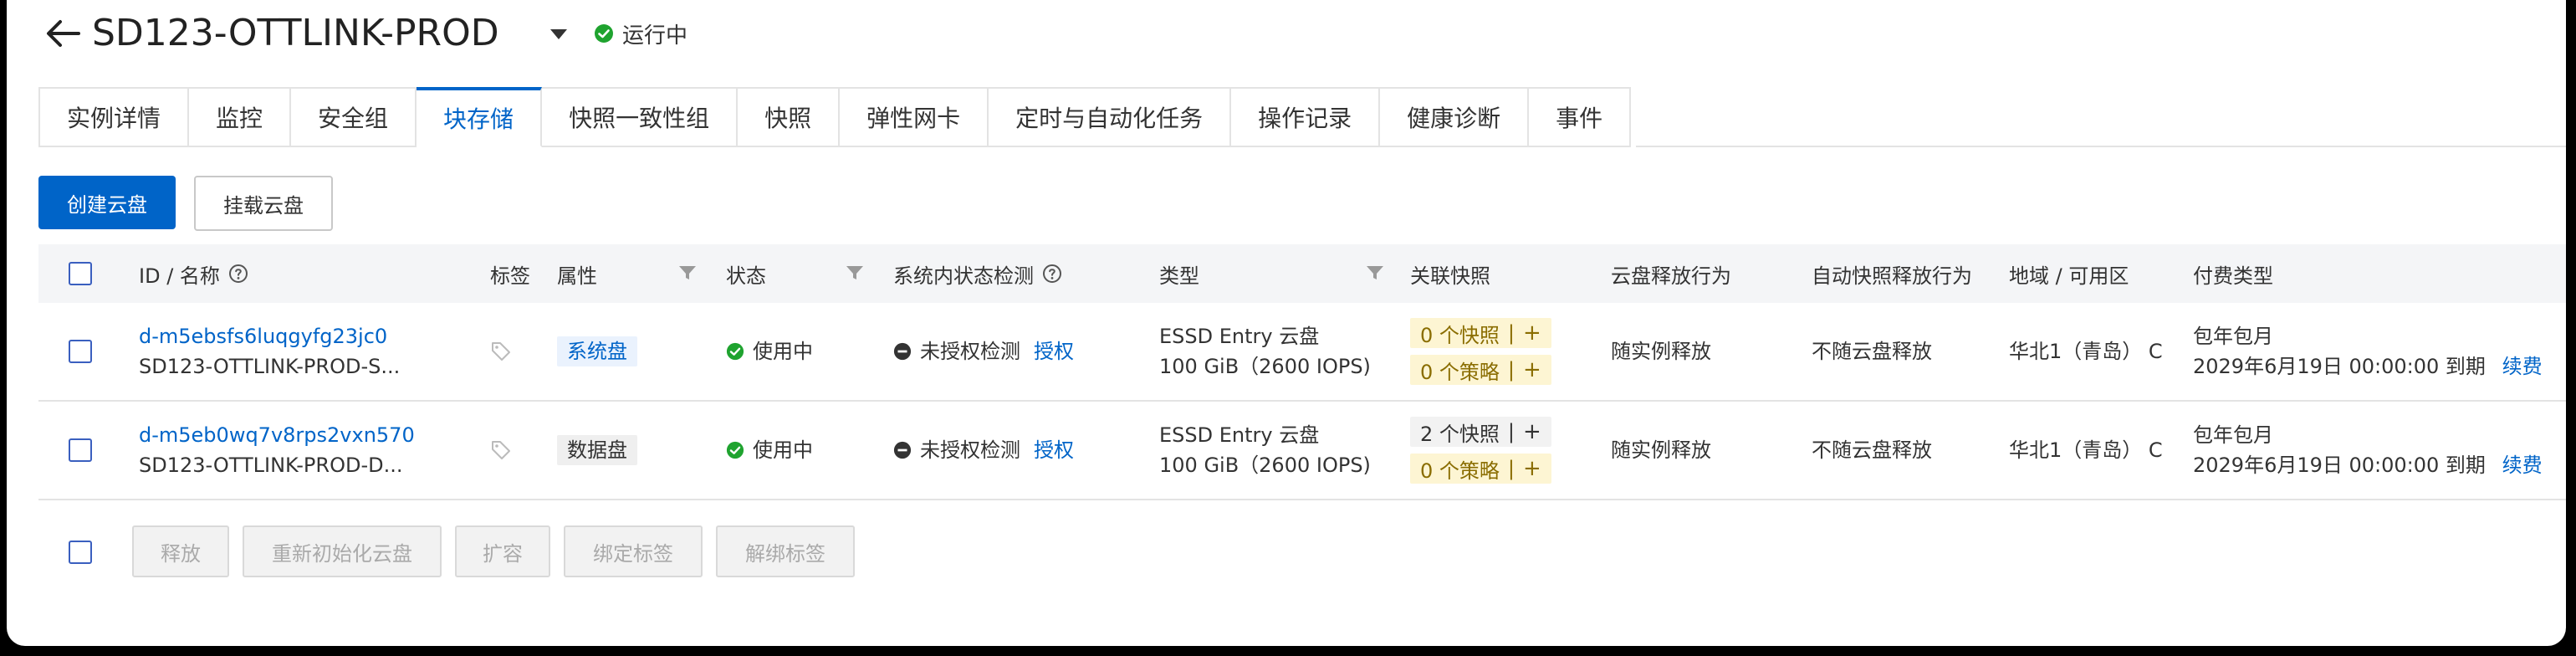  What do you see at coordinates (277, 435) in the screenshot?
I see `disk-id-link: d-m5eb0wq7v8rps2vxn570` at bounding box center [277, 435].